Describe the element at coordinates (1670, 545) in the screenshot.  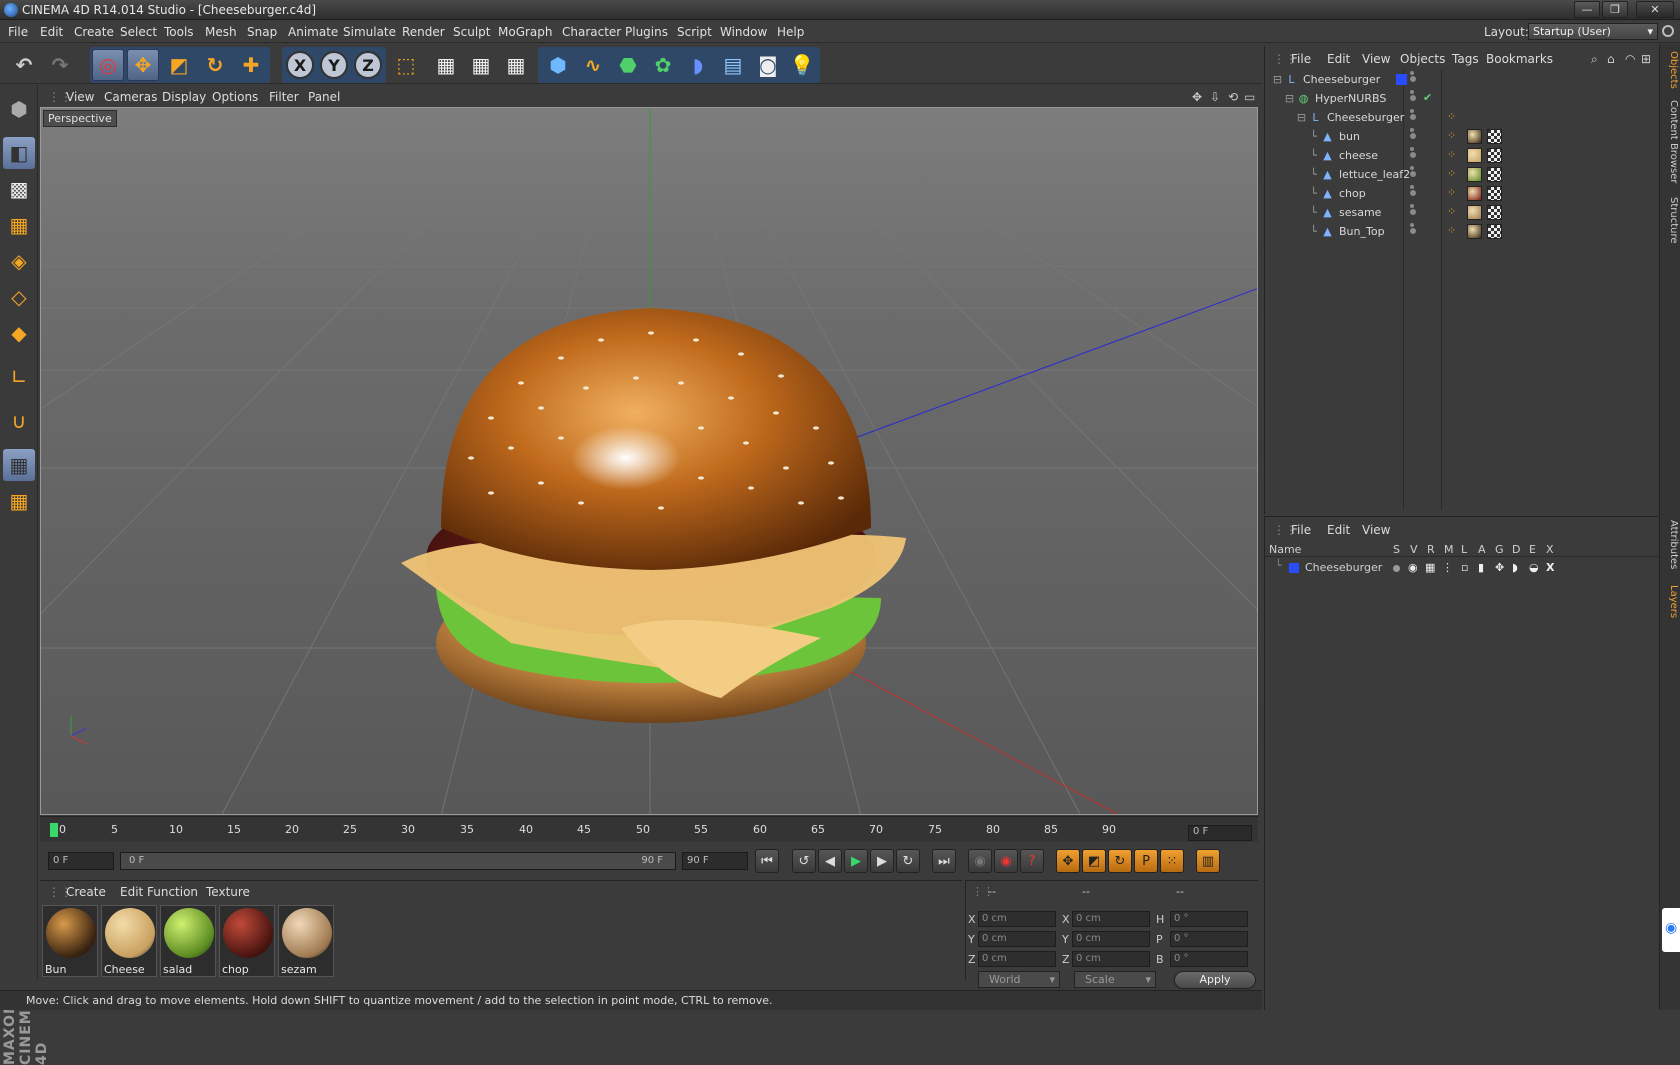
I see `tab-attributes: Attributes` at that location.